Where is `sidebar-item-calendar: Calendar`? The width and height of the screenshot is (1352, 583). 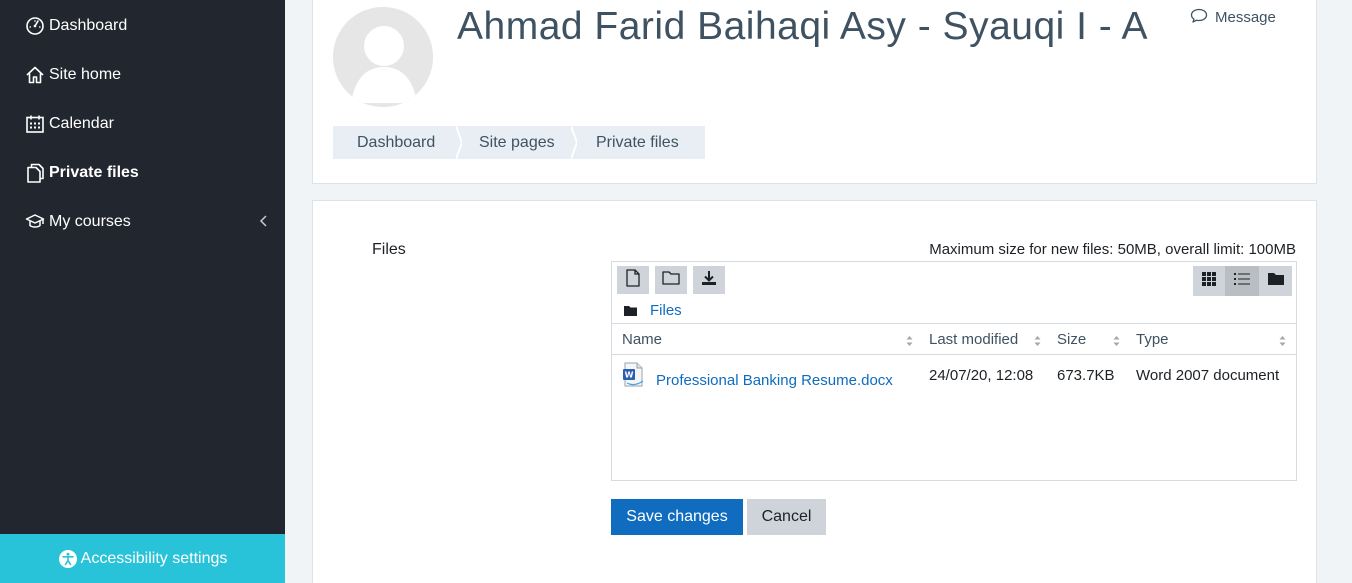
sidebar-item-calendar: Calendar is located at coordinates (69, 124).